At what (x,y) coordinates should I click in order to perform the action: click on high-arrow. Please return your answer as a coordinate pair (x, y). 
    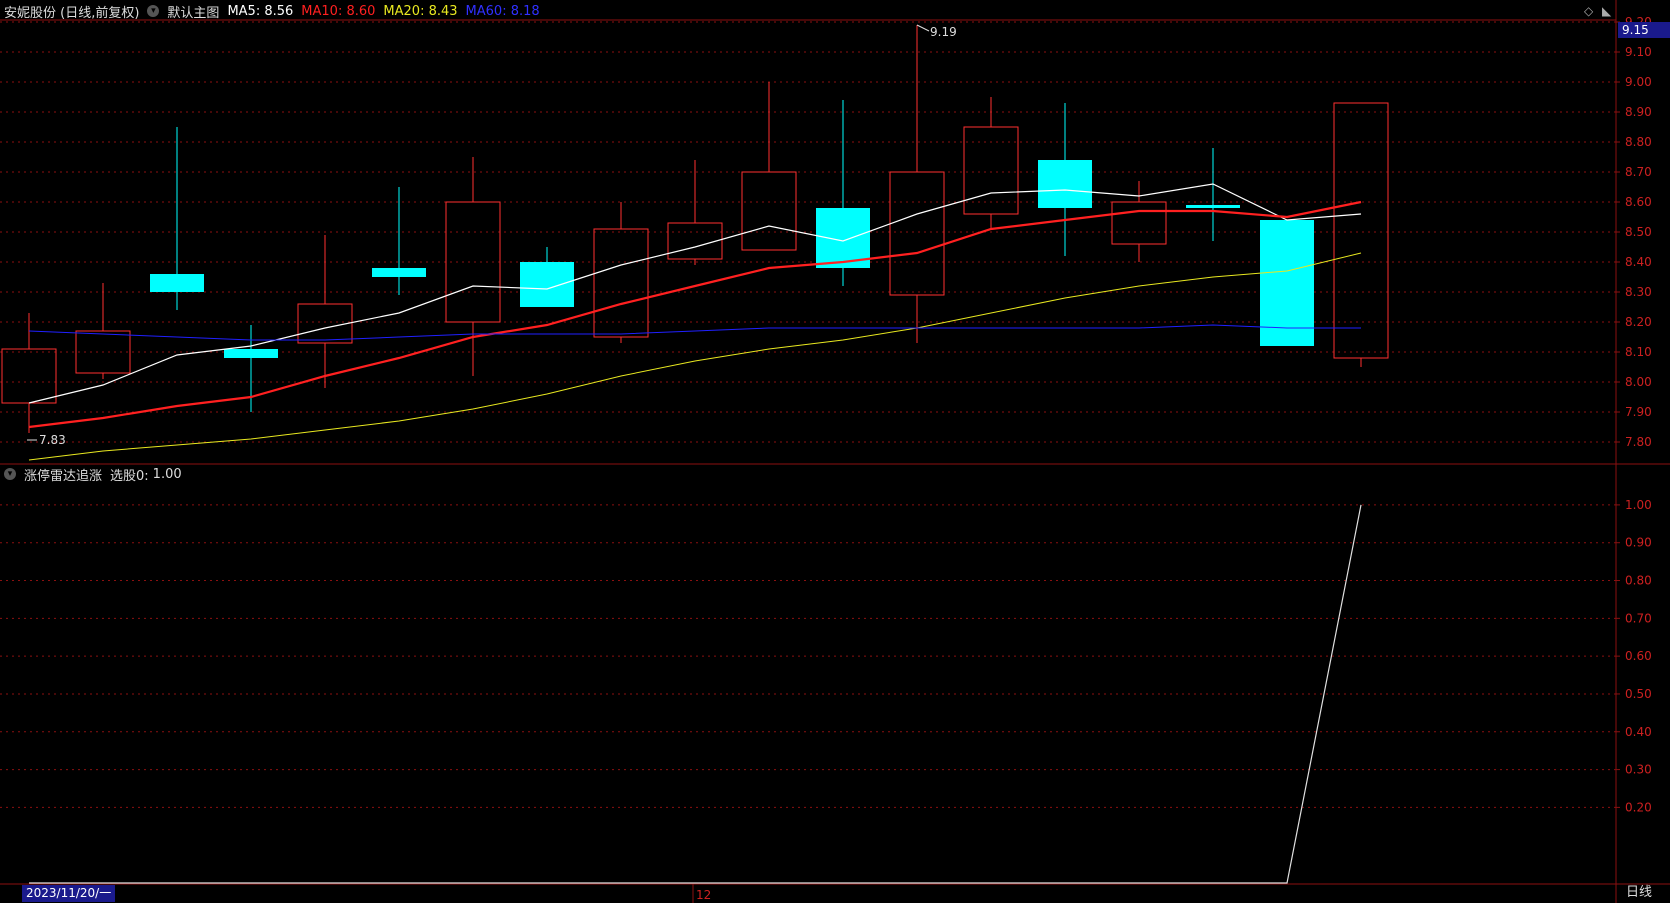
    Looking at the image, I should click on (923, 28).